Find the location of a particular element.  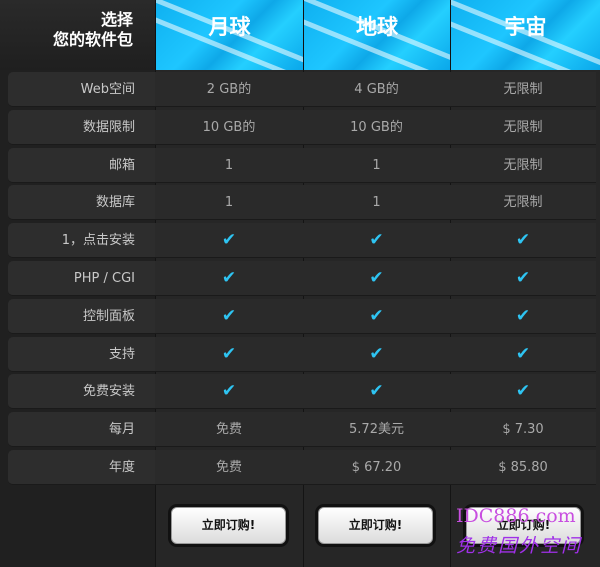

plan-name: 月球 is located at coordinates (229, 26).